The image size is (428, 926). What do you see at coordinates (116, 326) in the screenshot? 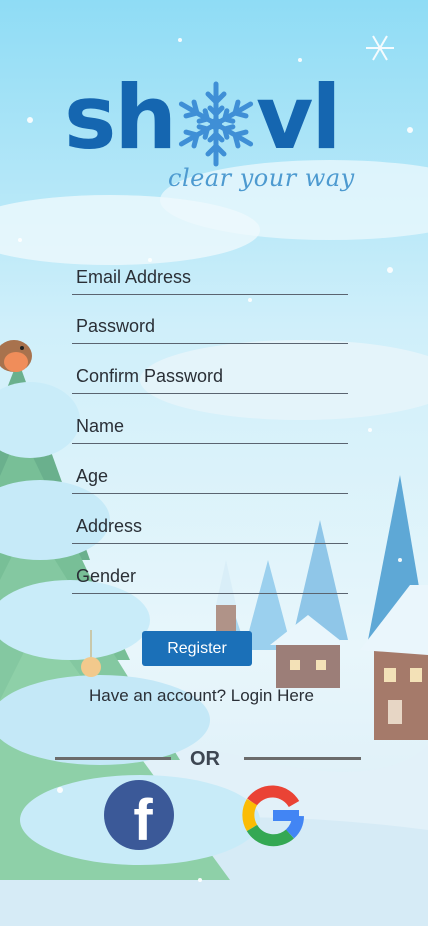
I see `password-field-label: Password` at bounding box center [116, 326].